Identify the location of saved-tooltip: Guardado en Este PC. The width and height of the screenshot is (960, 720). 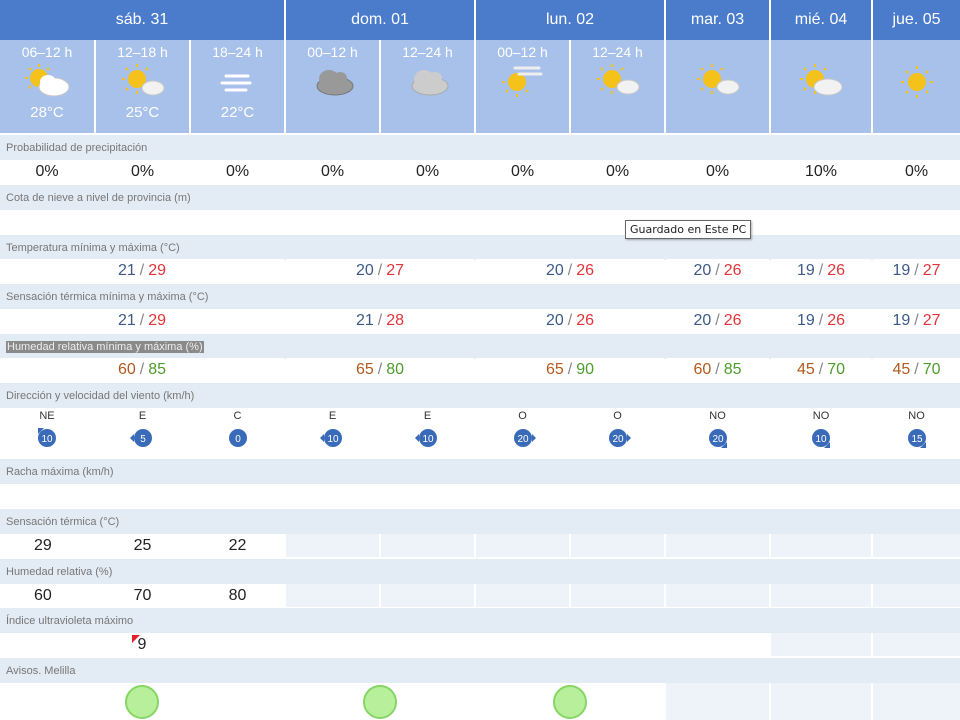
(688, 229).